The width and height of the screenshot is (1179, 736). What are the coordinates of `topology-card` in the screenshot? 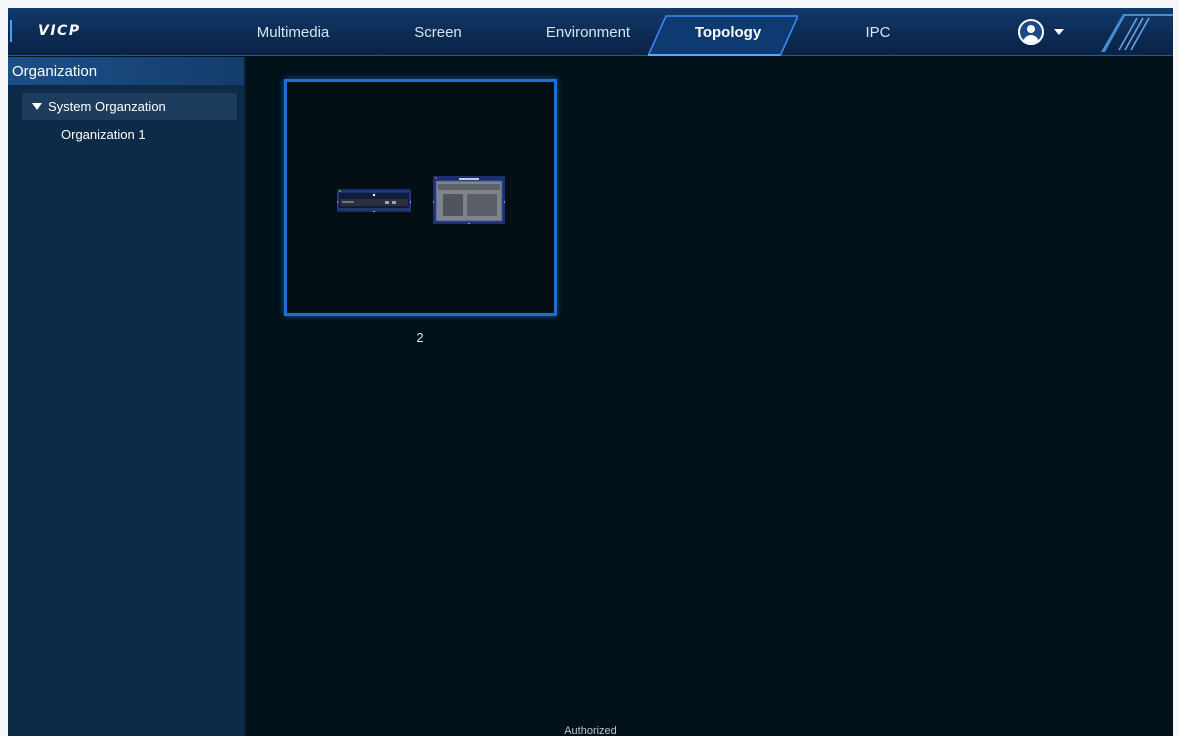 It's located at (420, 197).